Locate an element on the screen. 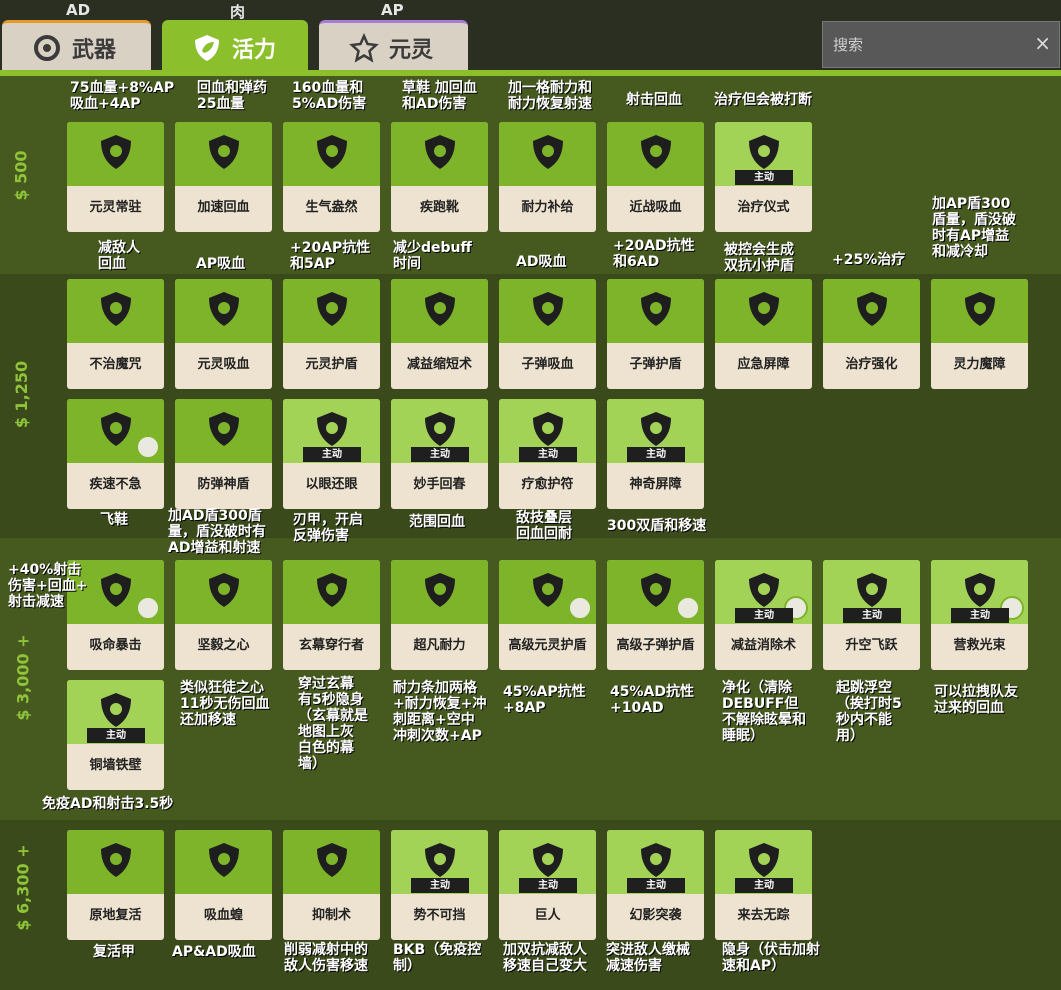 The width and height of the screenshot is (1061, 990). item-card: 主动 以眼还眼 is located at coordinates (331, 454).